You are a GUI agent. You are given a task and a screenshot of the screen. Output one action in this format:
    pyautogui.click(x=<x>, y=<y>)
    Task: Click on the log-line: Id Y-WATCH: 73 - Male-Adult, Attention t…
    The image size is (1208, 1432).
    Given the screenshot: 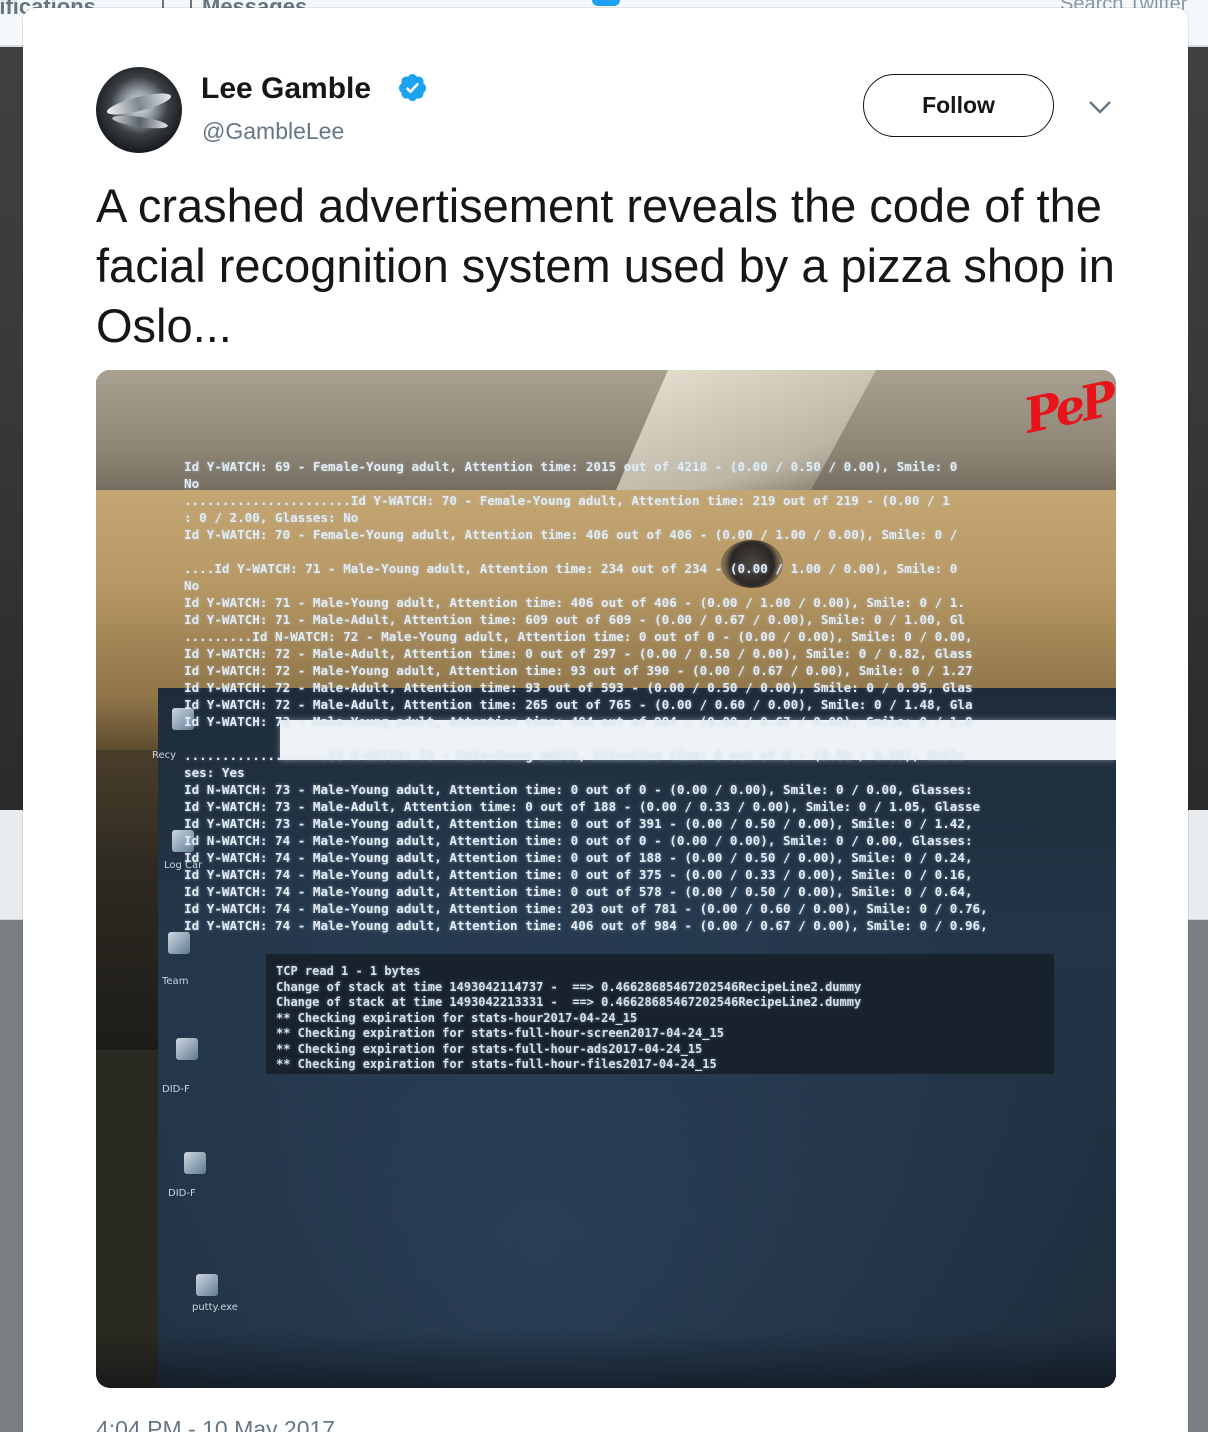 What is the action you would take?
    pyautogui.click(x=582, y=806)
    